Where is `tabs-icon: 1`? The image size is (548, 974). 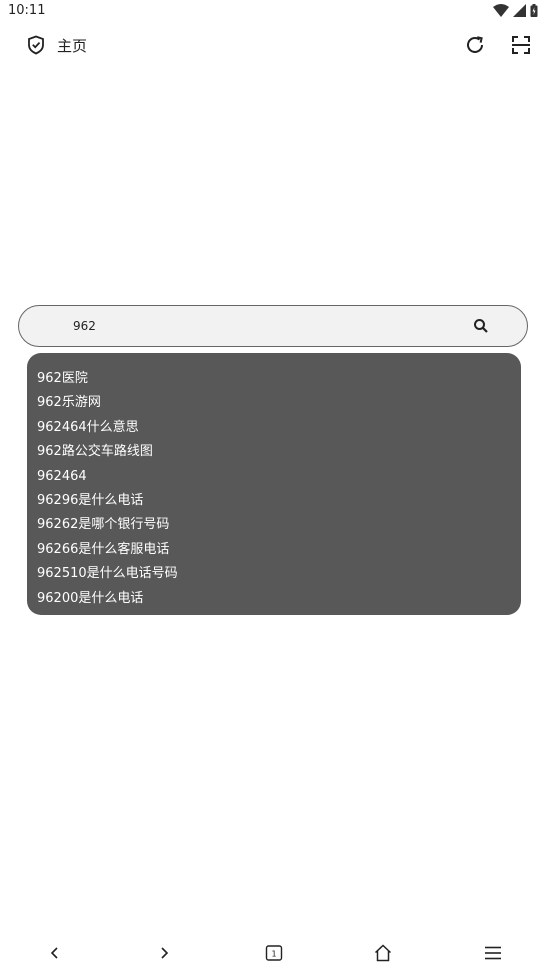
tabs-icon: 1 is located at coordinates (274, 953).